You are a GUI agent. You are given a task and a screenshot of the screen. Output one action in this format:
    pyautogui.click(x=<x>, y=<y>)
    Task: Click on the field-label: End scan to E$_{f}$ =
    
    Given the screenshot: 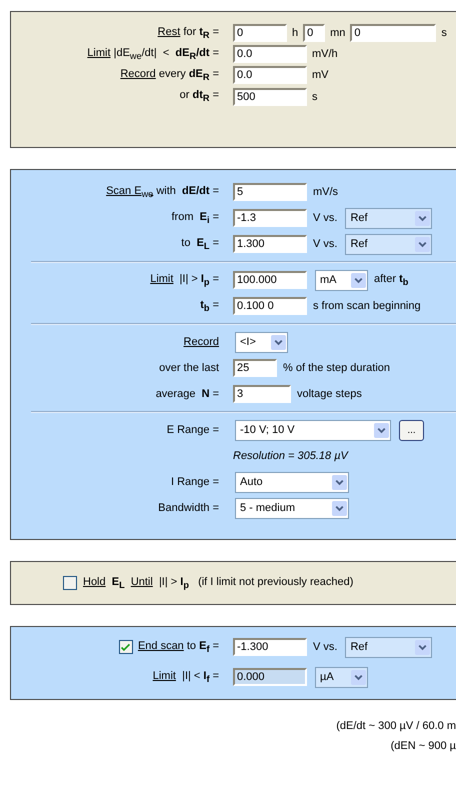 What is the action you would take?
    pyautogui.click(x=178, y=647)
    